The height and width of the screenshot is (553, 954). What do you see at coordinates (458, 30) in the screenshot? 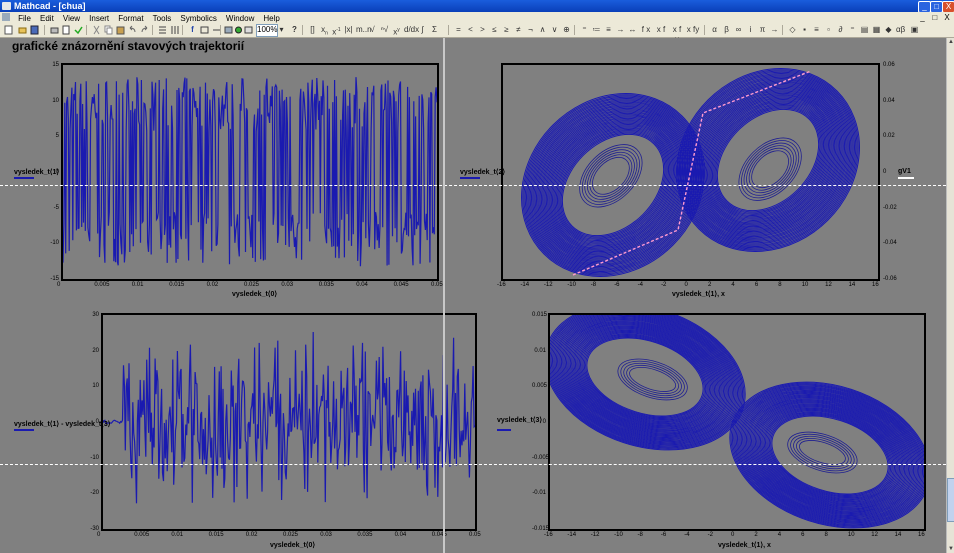
I see `symbol-equals: =` at bounding box center [458, 30].